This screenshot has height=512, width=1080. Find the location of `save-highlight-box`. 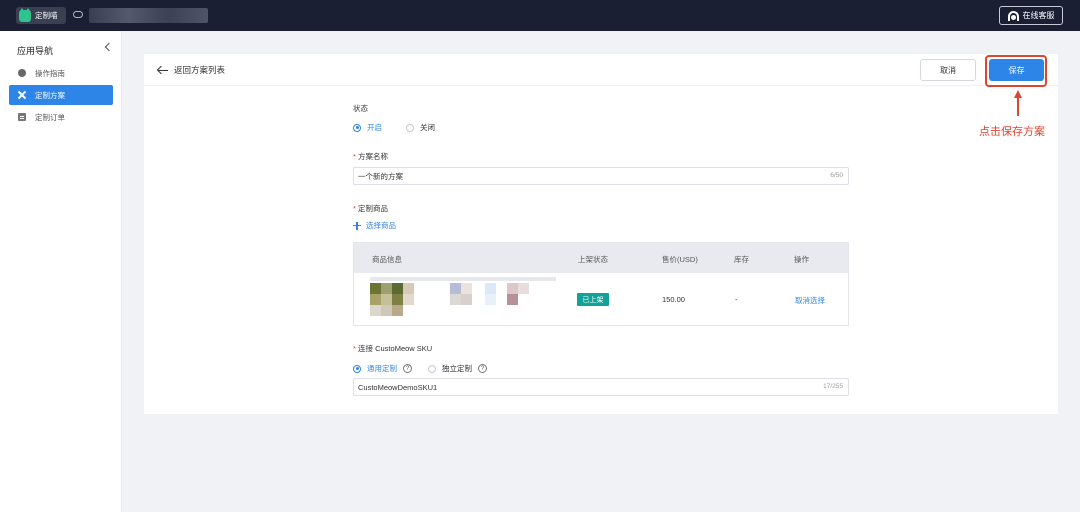

save-highlight-box is located at coordinates (1016, 71).